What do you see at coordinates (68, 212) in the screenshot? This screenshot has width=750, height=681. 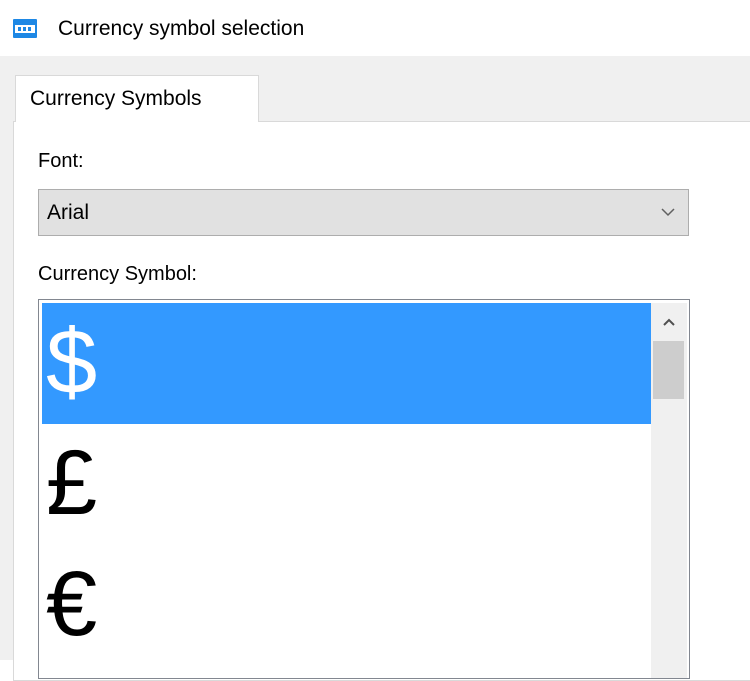 I see `font-dropdown-value: Arial` at bounding box center [68, 212].